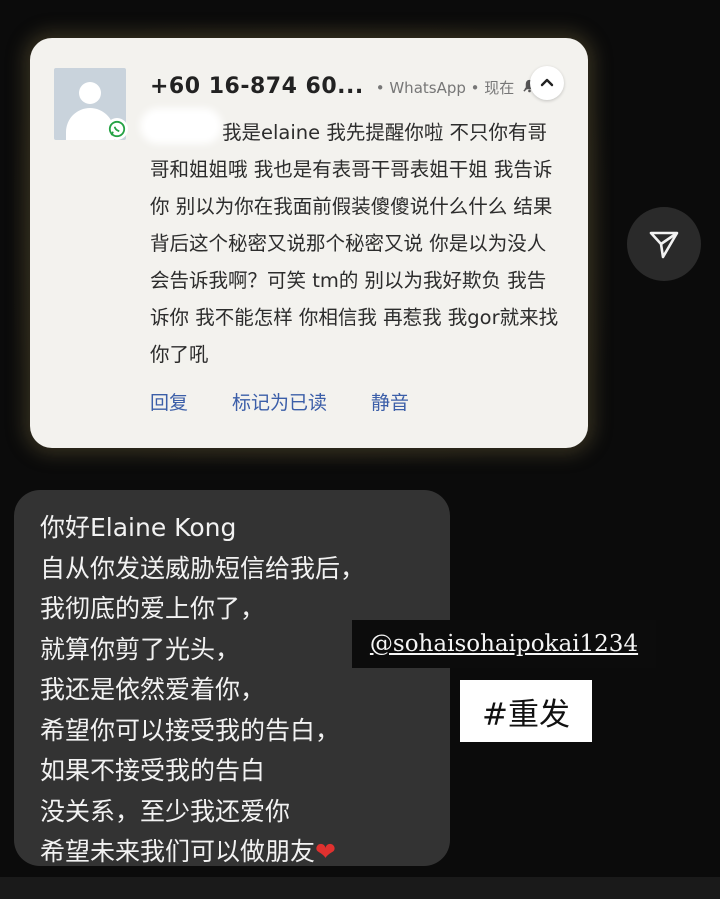  What do you see at coordinates (203, 568) in the screenshot?
I see `reply-line: 自从你发送威胁短信给我后，` at bounding box center [203, 568].